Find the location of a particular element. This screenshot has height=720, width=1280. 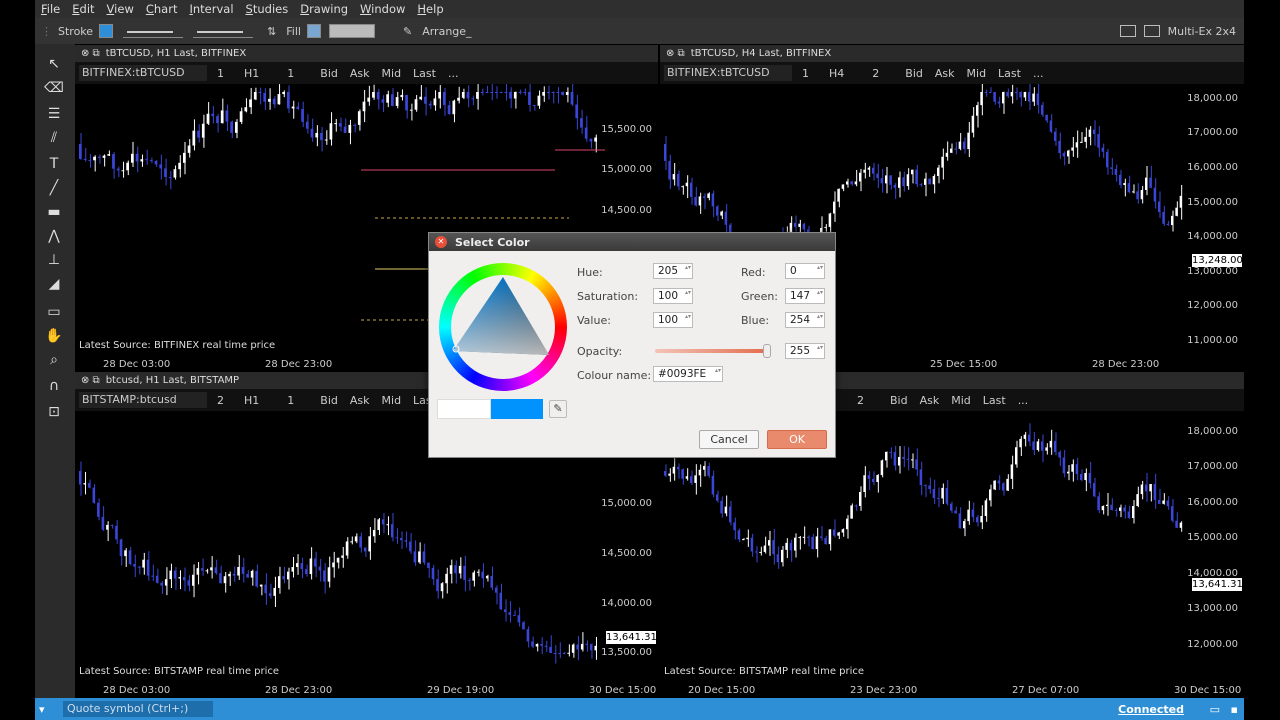

stamp-icon: ⊥ is located at coordinates (54, 262).